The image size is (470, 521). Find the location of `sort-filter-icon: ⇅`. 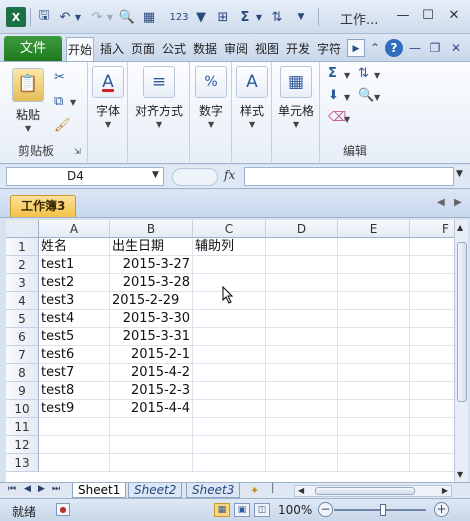

sort-filter-icon: ⇅ is located at coordinates (363, 73).